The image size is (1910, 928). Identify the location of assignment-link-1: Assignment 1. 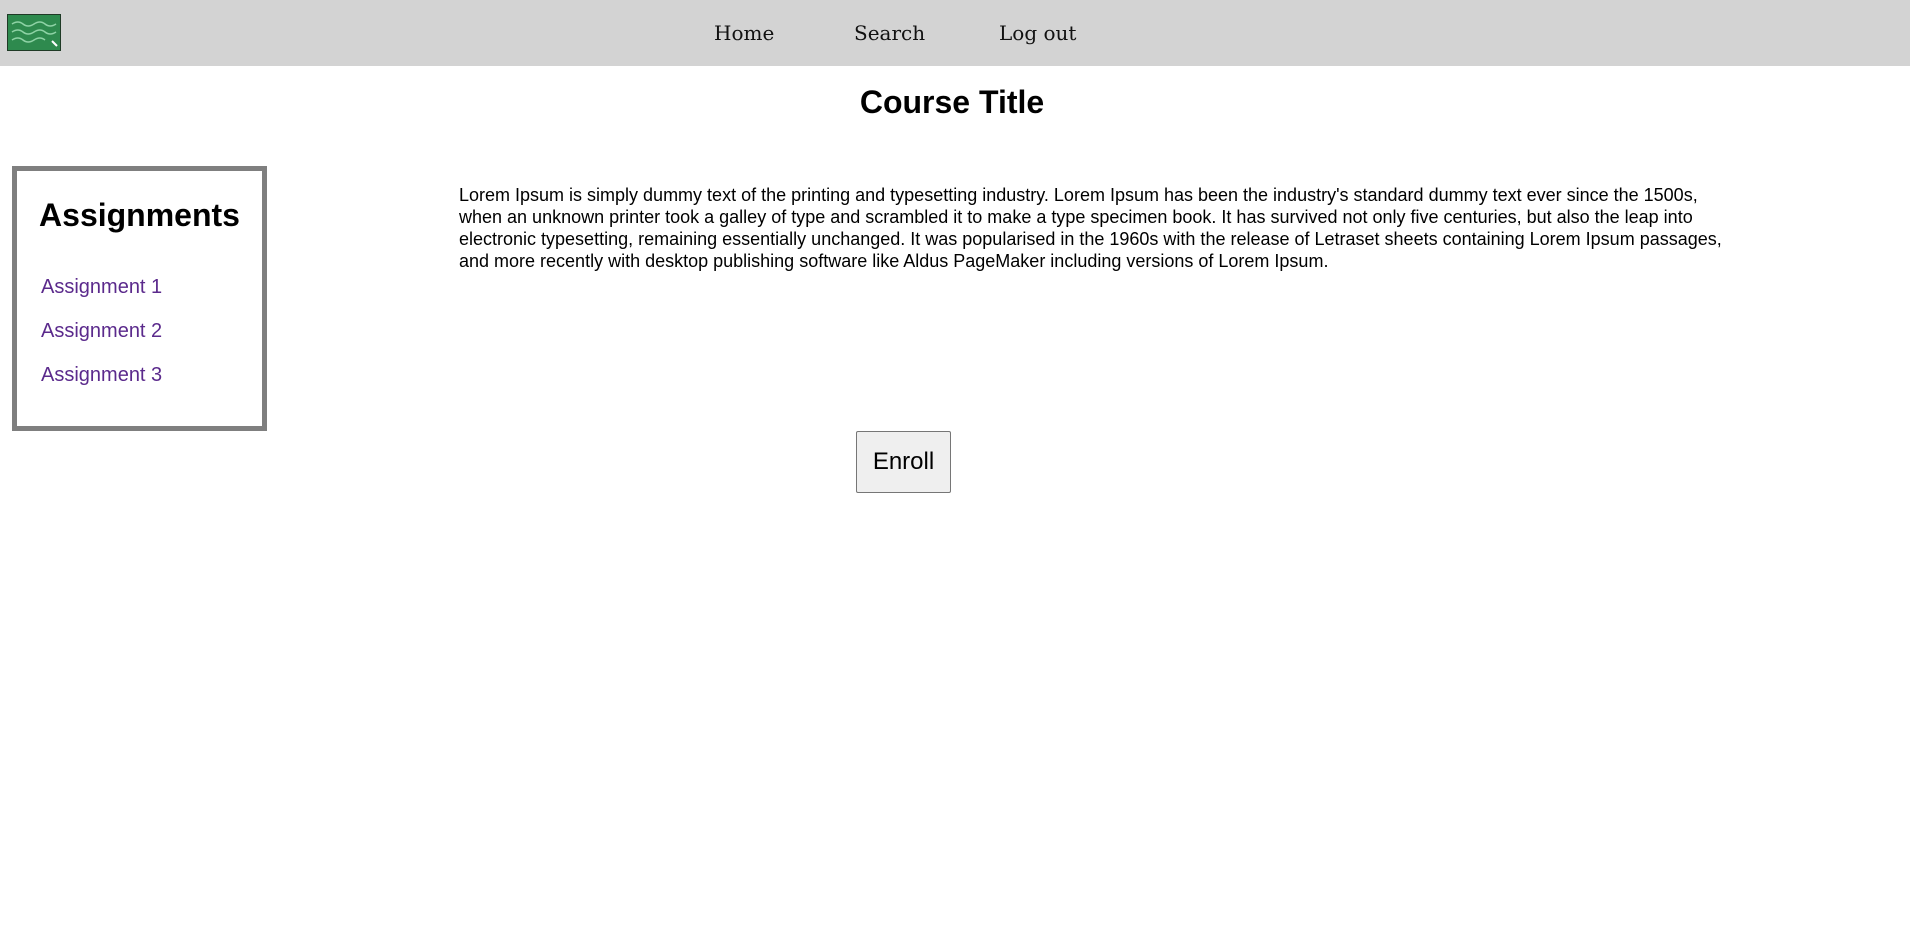
(101, 287).